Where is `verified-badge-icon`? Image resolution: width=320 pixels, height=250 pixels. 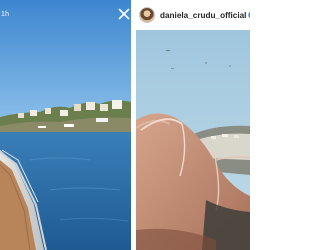 verified-badge-icon is located at coordinates (249, 15).